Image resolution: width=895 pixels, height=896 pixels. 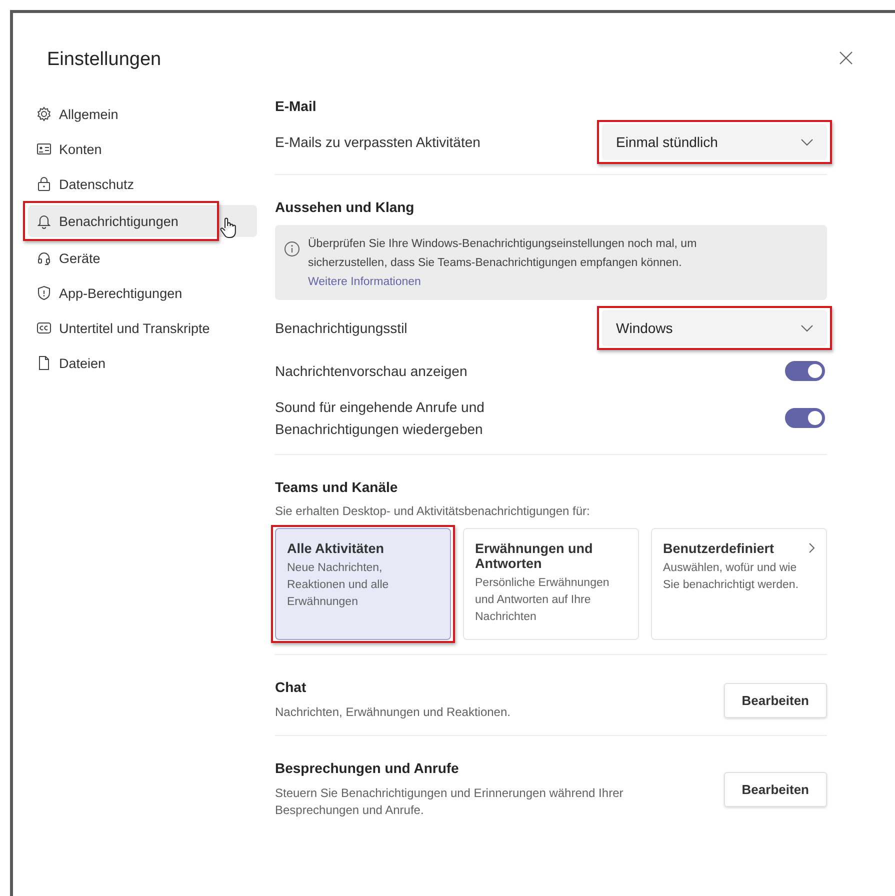 I want to click on contact-card-icon, so click(x=44, y=149).